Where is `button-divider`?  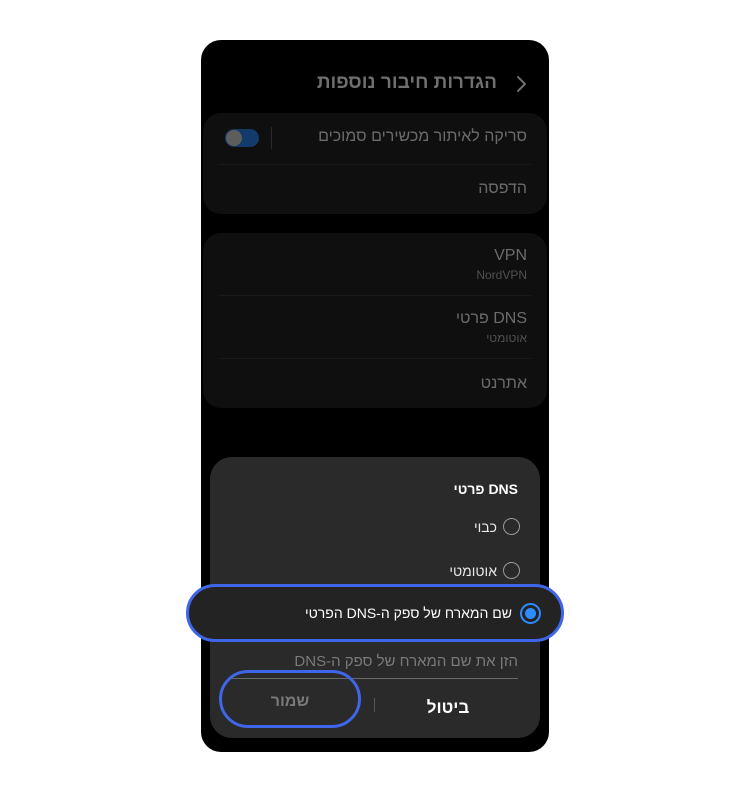
button-divider is located at coordinates (374, 705).